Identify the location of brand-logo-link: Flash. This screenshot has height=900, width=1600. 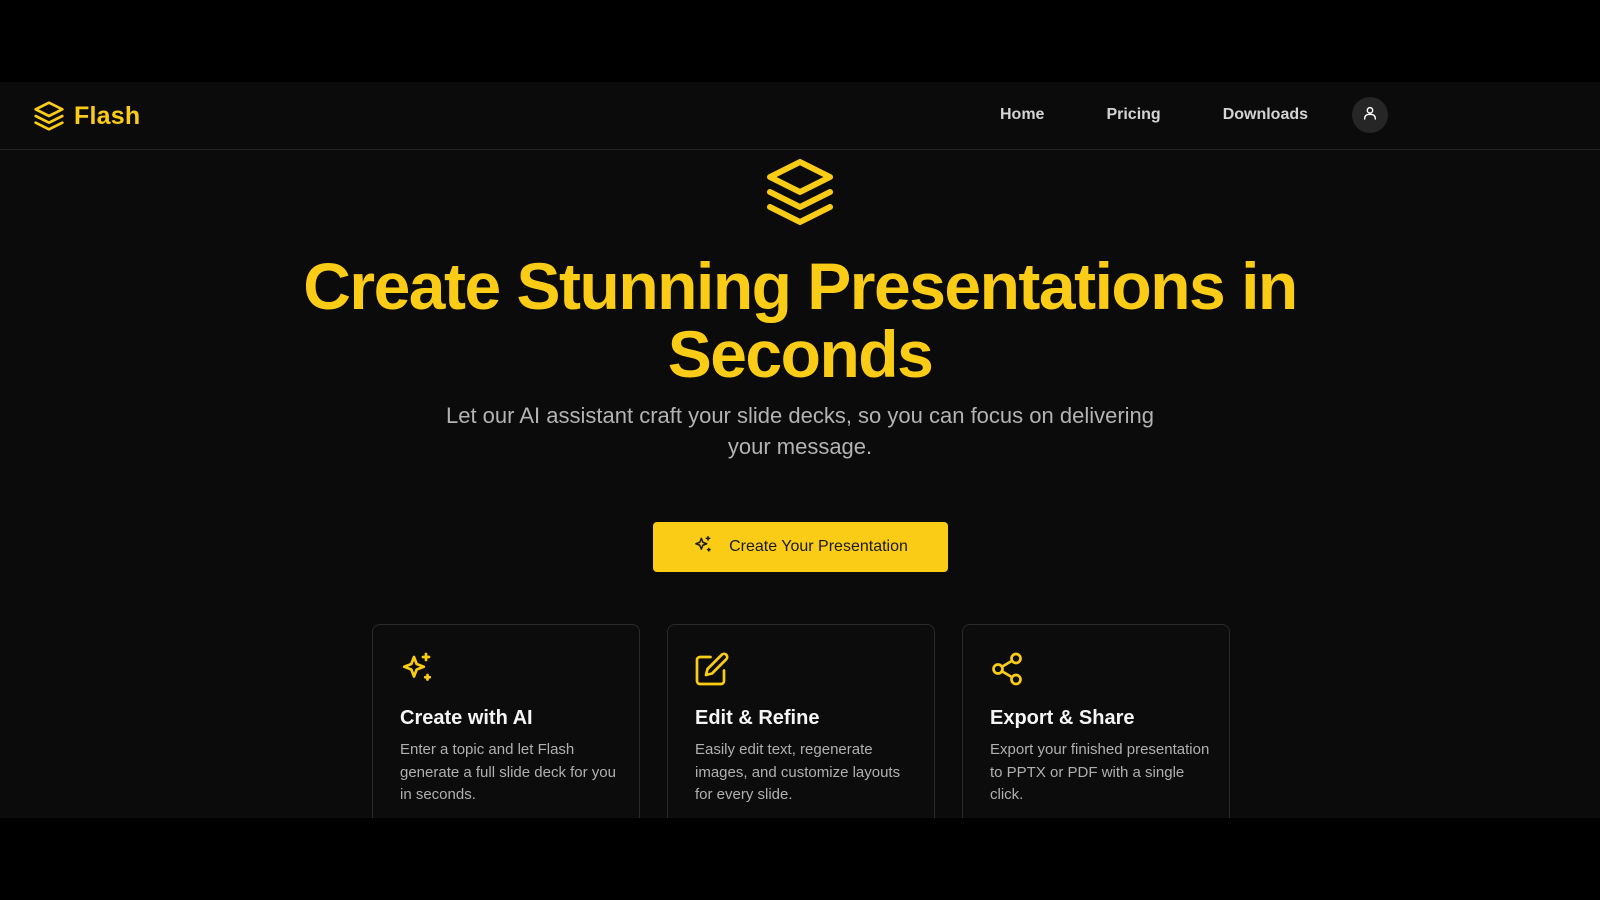
(86, 116).